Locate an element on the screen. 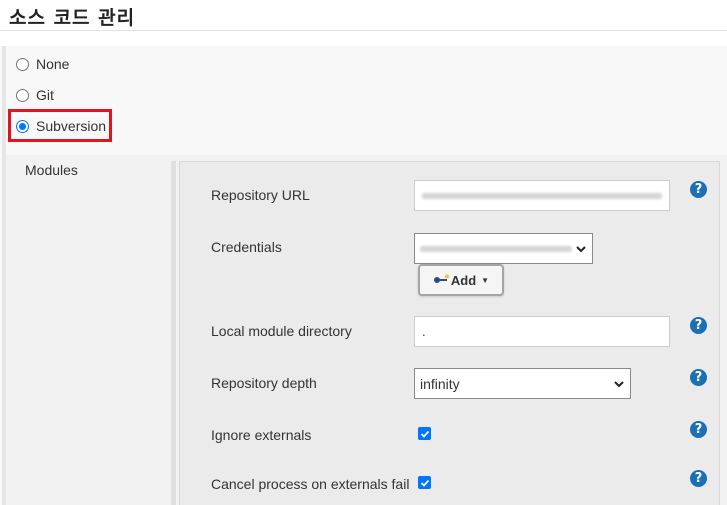 This screenshot has height=505, width=727. cancel-process-checkbox is located at coordinates (424, 482).